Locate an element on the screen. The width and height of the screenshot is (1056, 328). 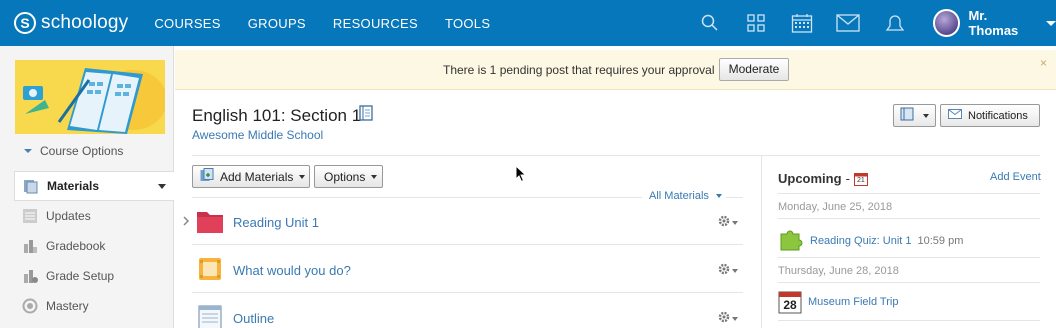
event-link: Reading Quiz: Unit 1 is located at coordinates (861, 241).